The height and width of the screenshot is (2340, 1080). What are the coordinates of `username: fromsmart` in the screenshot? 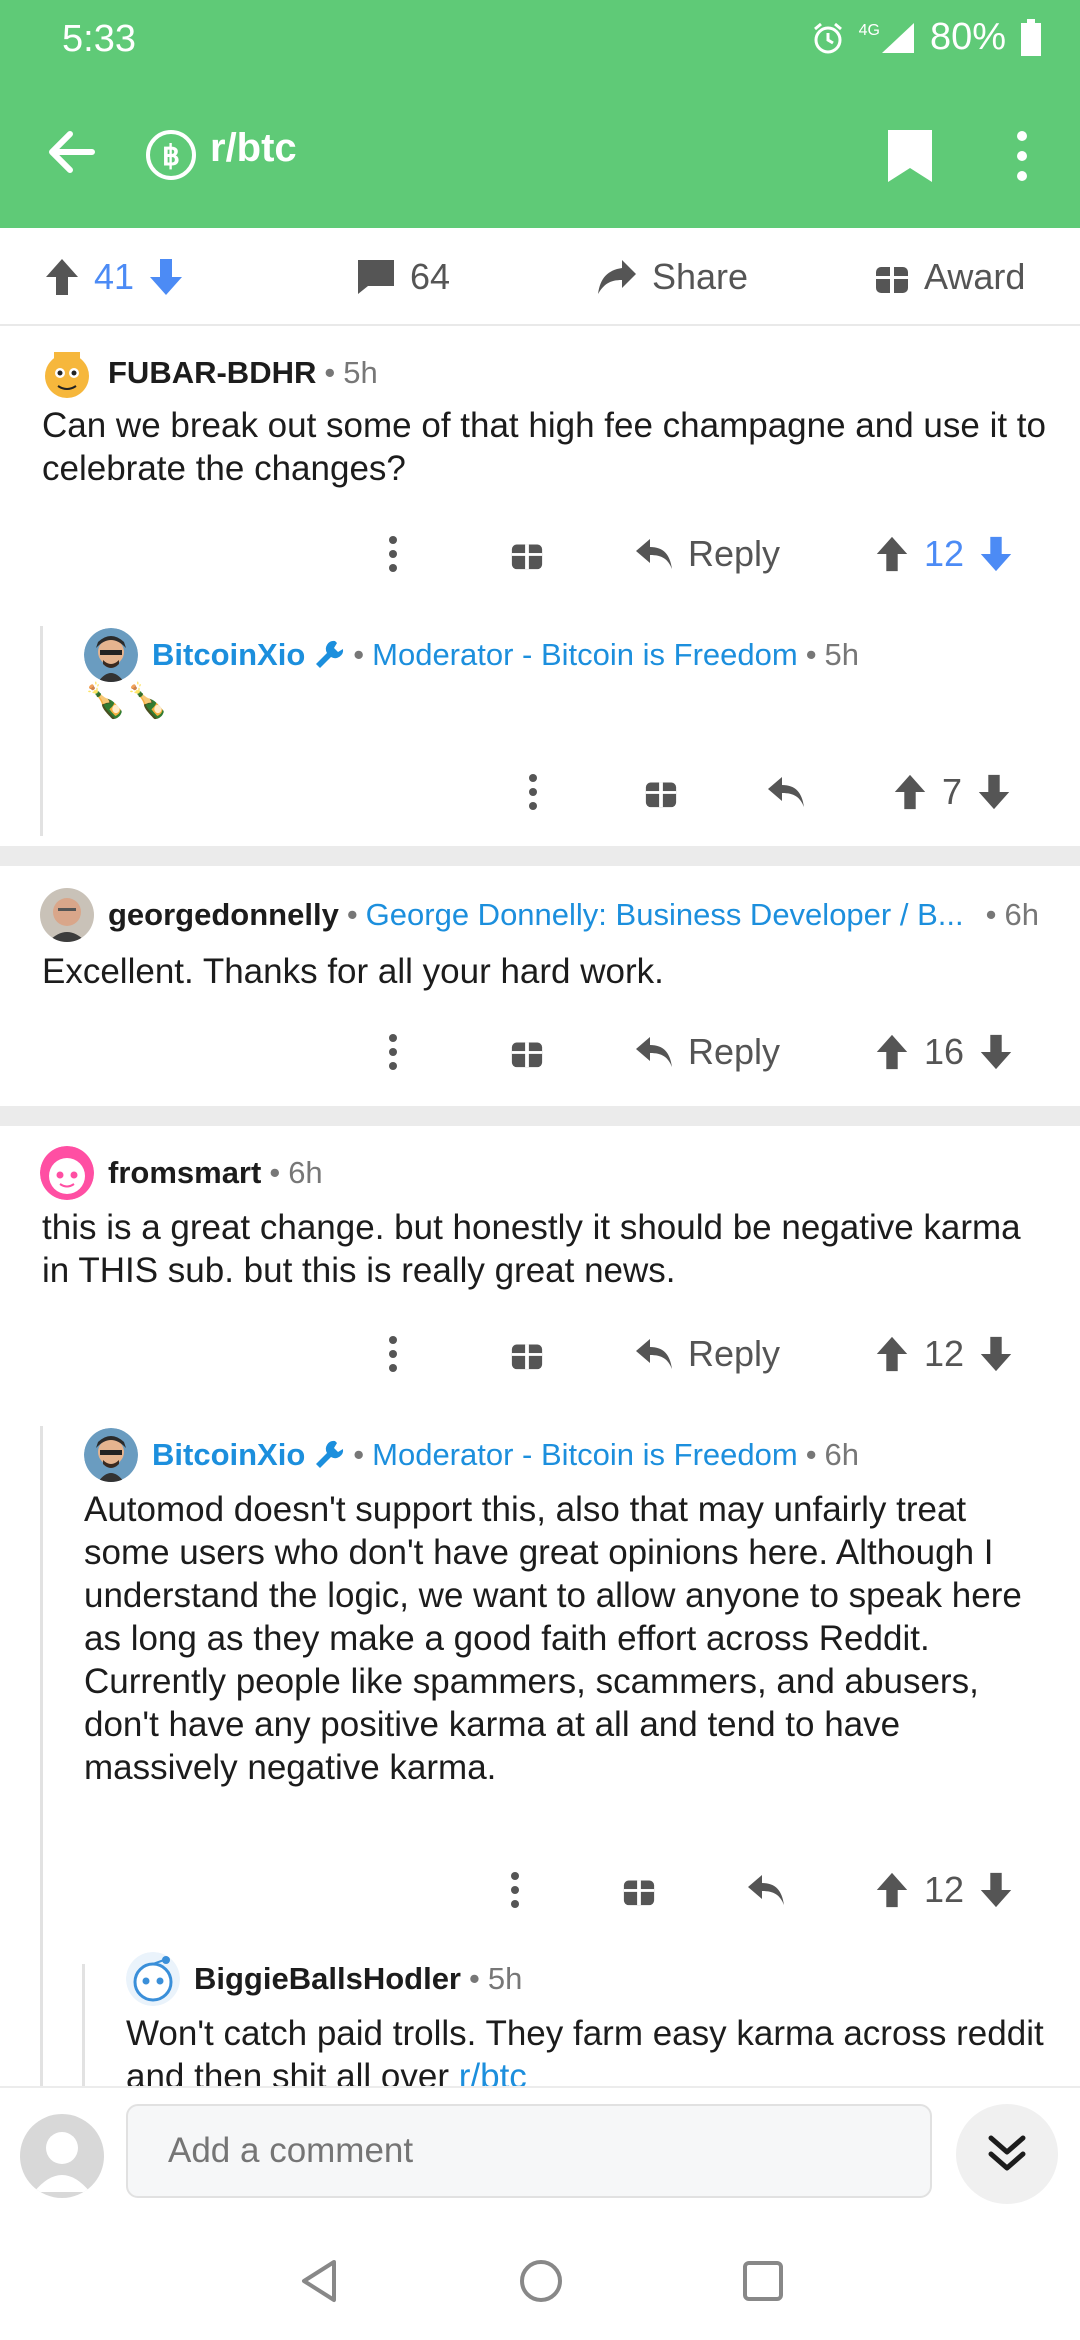 It's located at (184, 1173).